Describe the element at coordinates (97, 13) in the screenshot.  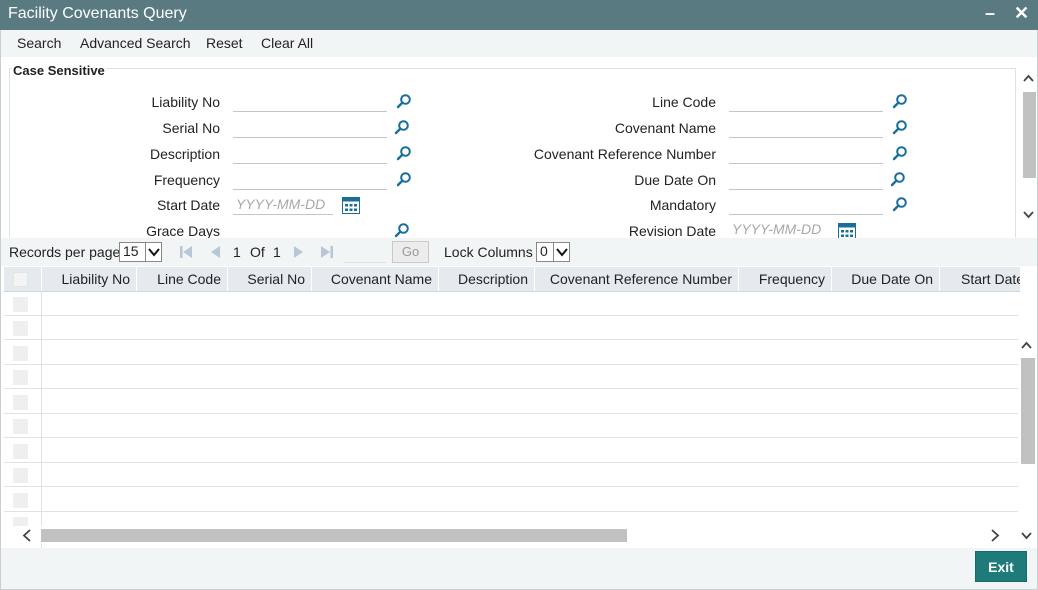
I see `window-title: Facility Covenants Query` at that location.